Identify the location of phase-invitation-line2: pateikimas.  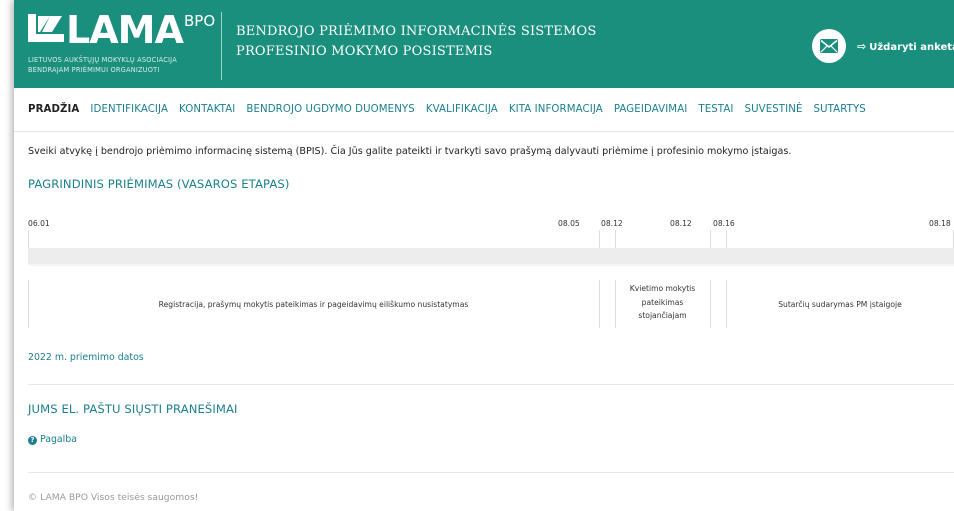
(662, 302).